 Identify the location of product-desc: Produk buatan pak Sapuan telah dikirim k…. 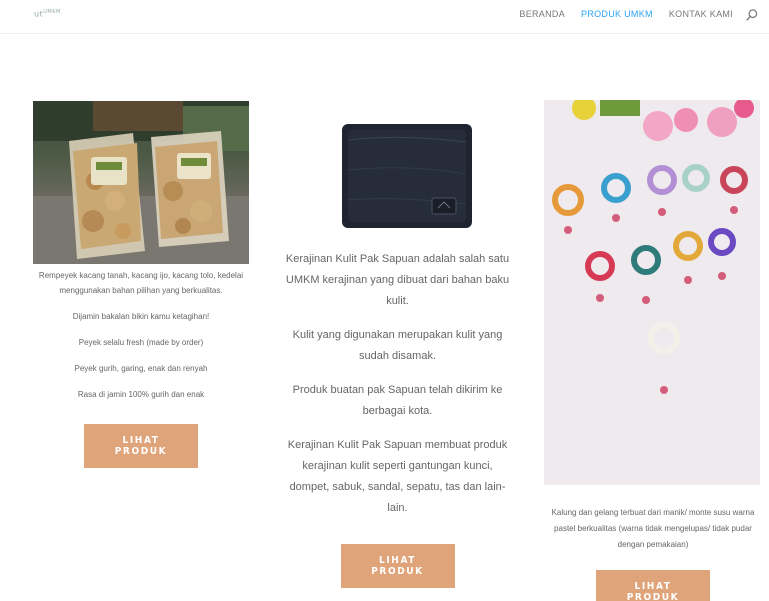
(397, 400).